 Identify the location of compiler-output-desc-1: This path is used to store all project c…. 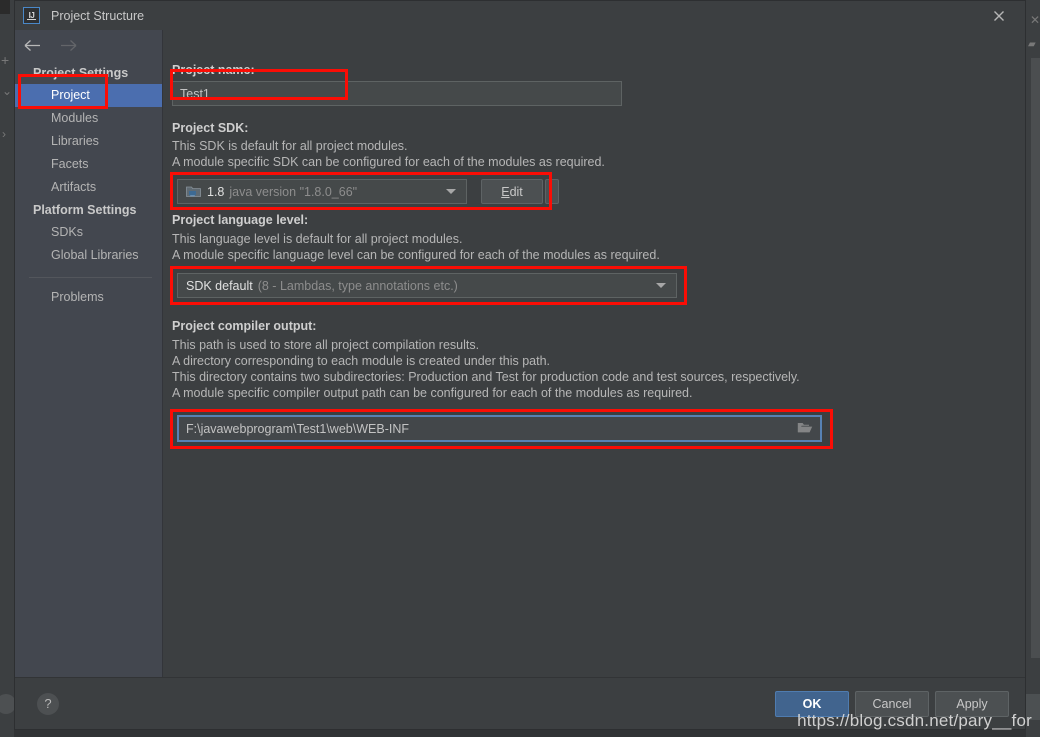
(326, 345).